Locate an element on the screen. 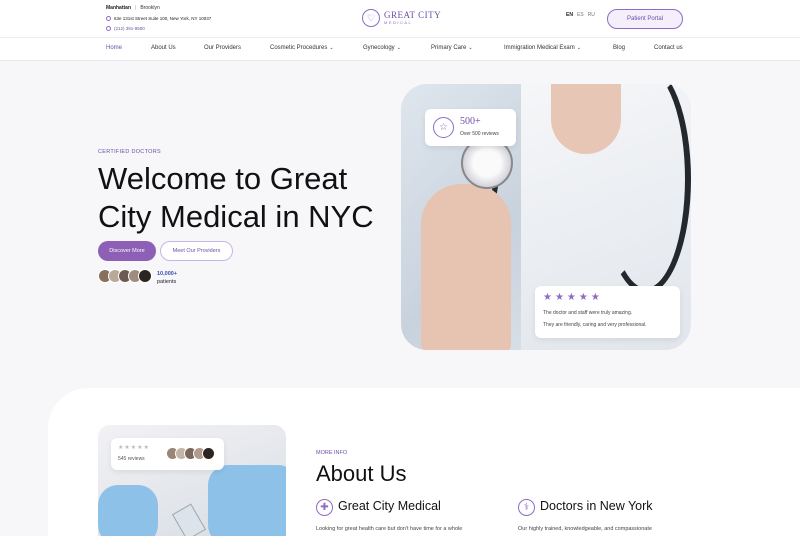 Image resolution: width=800 pixels, height=536 pixels. reviewer-avatars is located at coordinates (190, 453).